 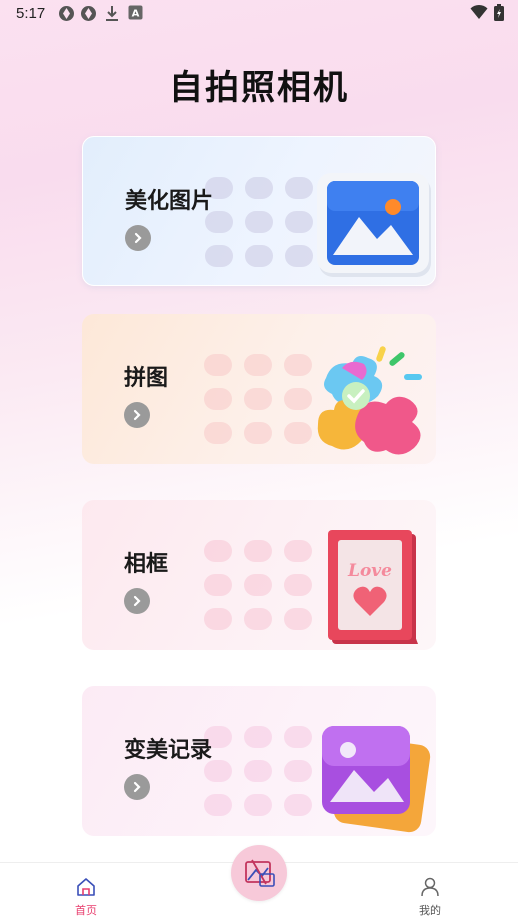 What do you see at coordinates (499, 14) in the screenshot?
I see `battery-charging-icon` at bounding box center [499, 14].